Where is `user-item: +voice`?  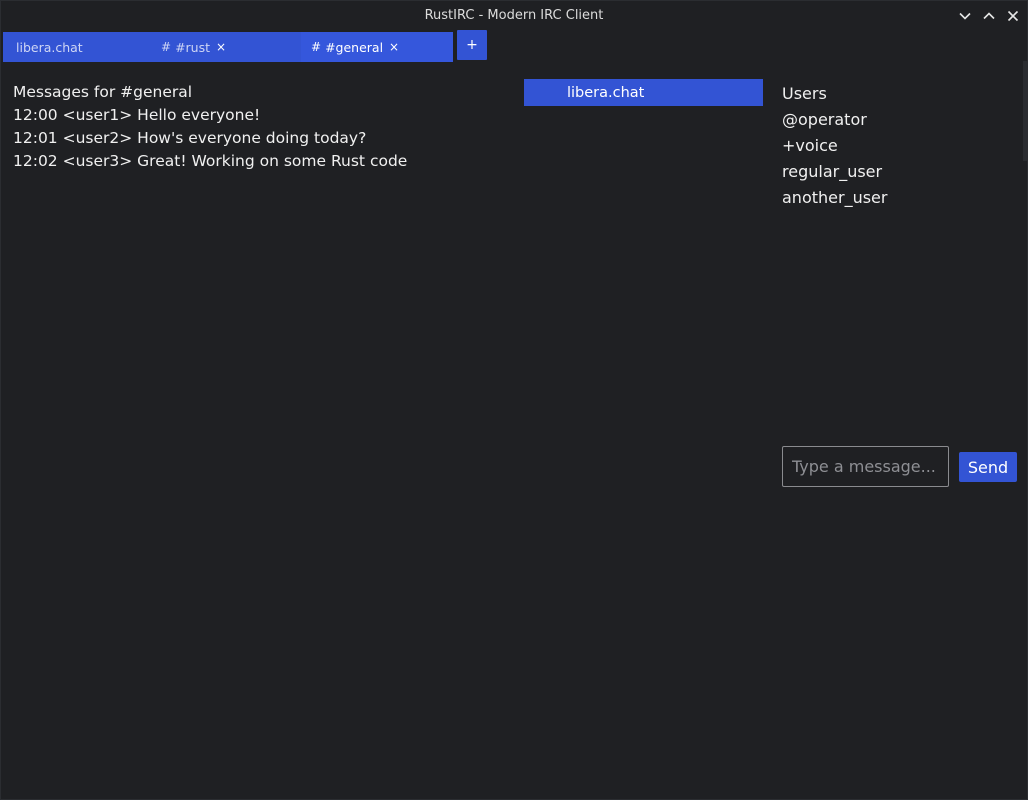
user-item: +voice is located at coordinates (897, 146).